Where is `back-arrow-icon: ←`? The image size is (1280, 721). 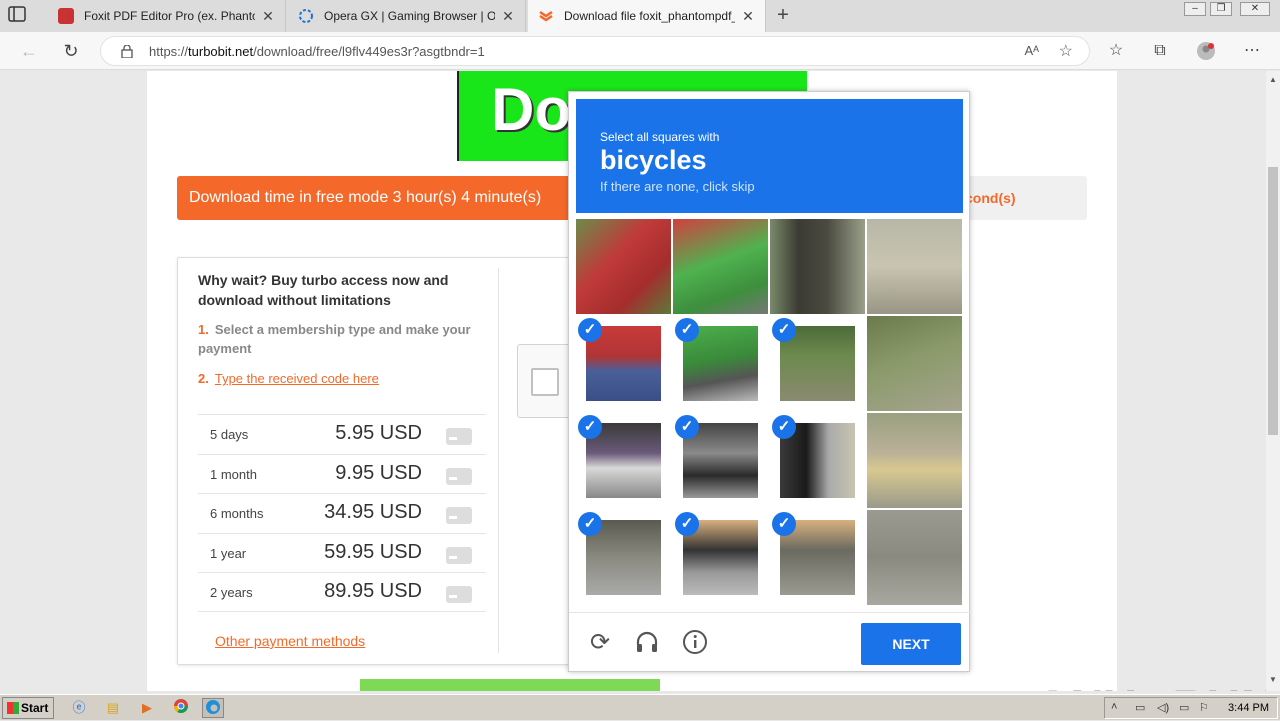 back-arrow-icon: ← is located at coordinates (29, 51).